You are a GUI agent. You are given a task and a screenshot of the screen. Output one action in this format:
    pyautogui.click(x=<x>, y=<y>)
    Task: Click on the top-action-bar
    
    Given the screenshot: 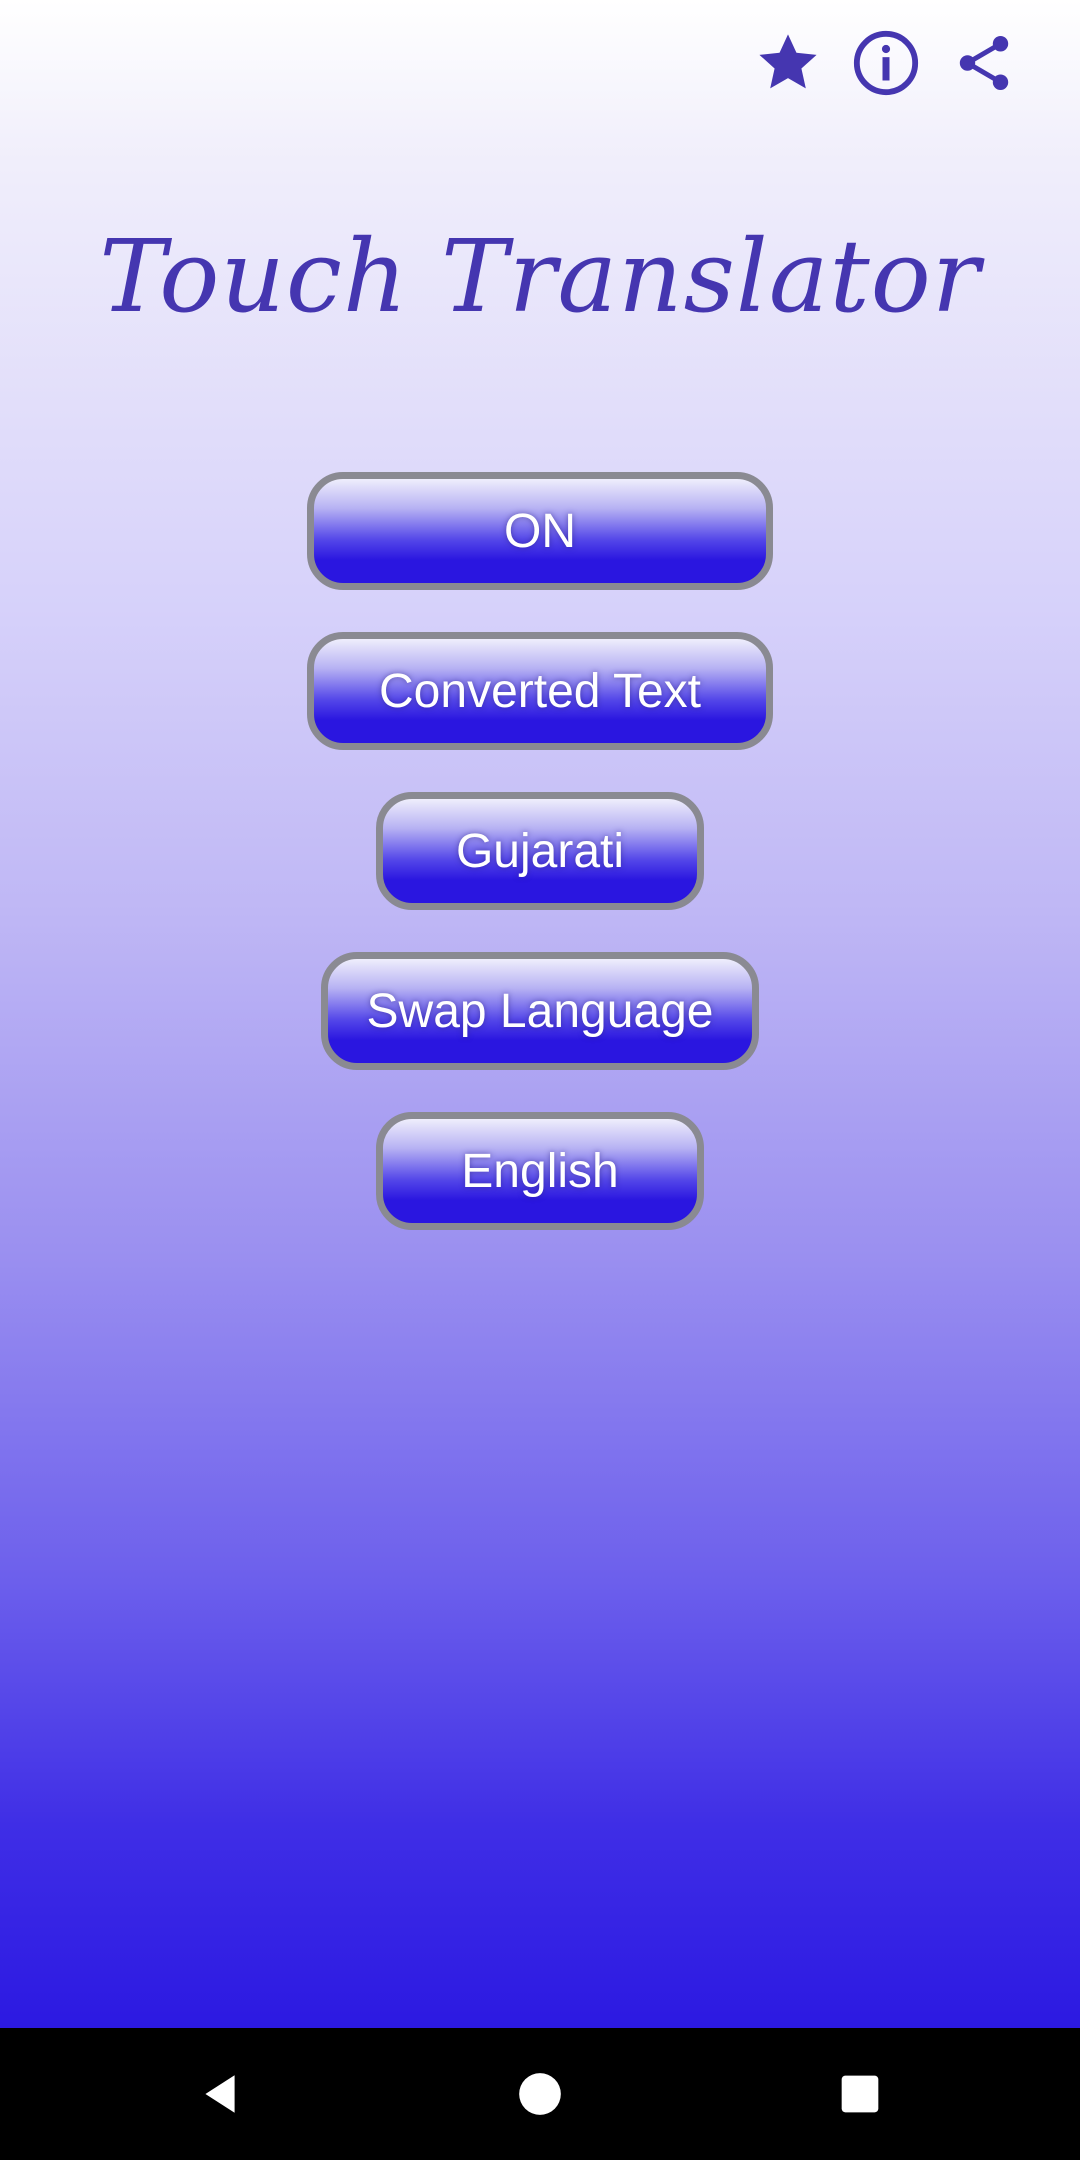 What is the action you would take?
    pyautogui.click(x=886, y=63)
    